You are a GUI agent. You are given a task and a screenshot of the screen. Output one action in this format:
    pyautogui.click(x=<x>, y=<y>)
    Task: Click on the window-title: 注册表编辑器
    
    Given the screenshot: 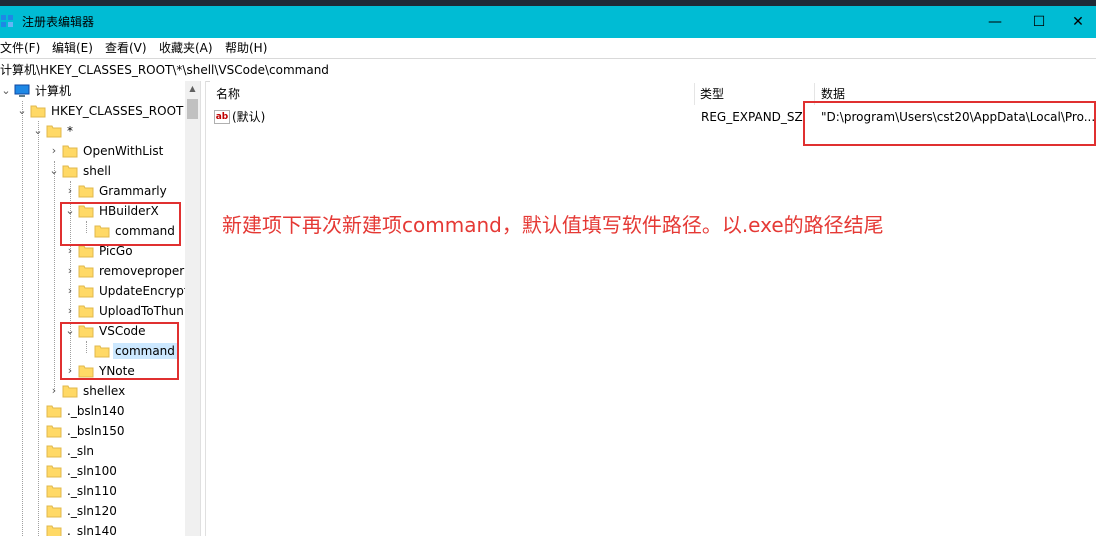 What is the action you would take?
    pyautogui.click(x=58, y=22)
    